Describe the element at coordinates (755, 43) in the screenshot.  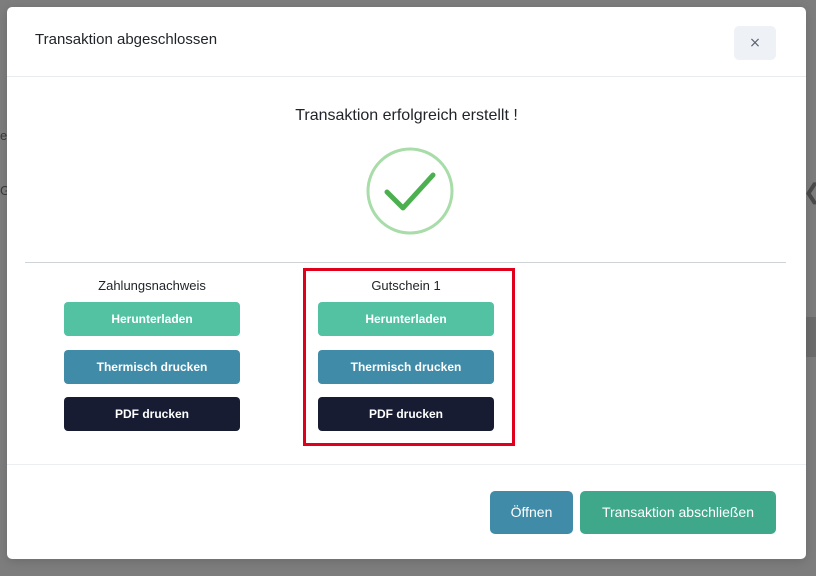
I see `close-button: ×` at that location.